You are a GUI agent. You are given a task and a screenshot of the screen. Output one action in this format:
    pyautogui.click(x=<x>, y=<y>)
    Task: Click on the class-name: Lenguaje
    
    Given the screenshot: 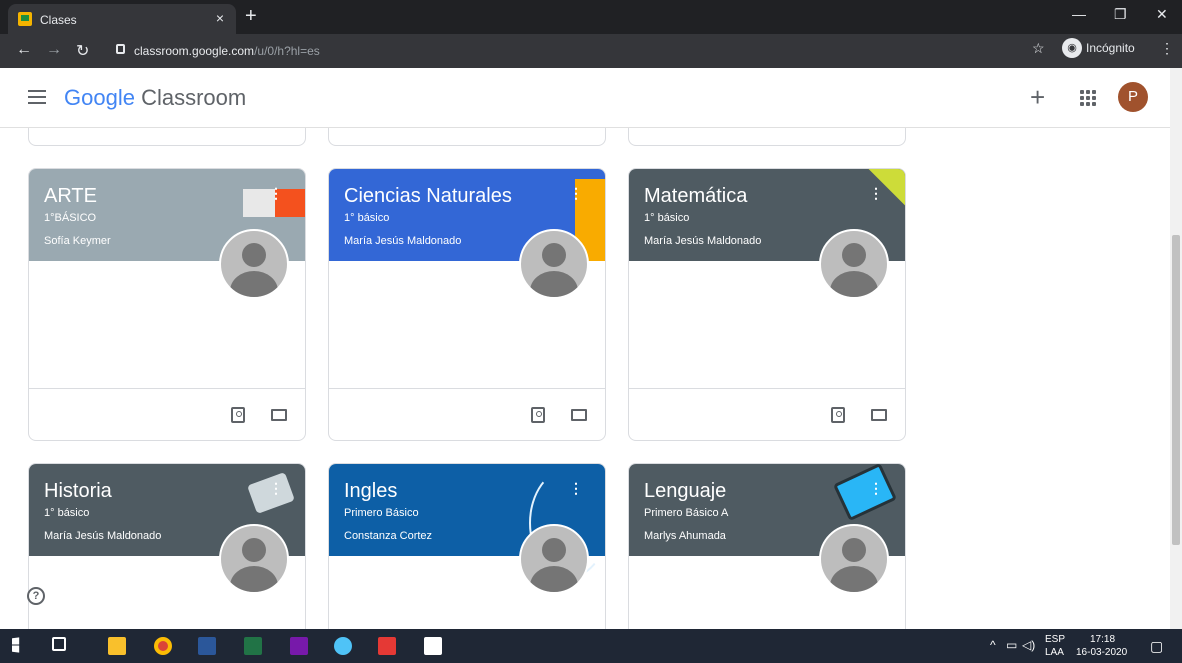 What is the action you would take?
    pyautogui.click(x=685, y=491)
    